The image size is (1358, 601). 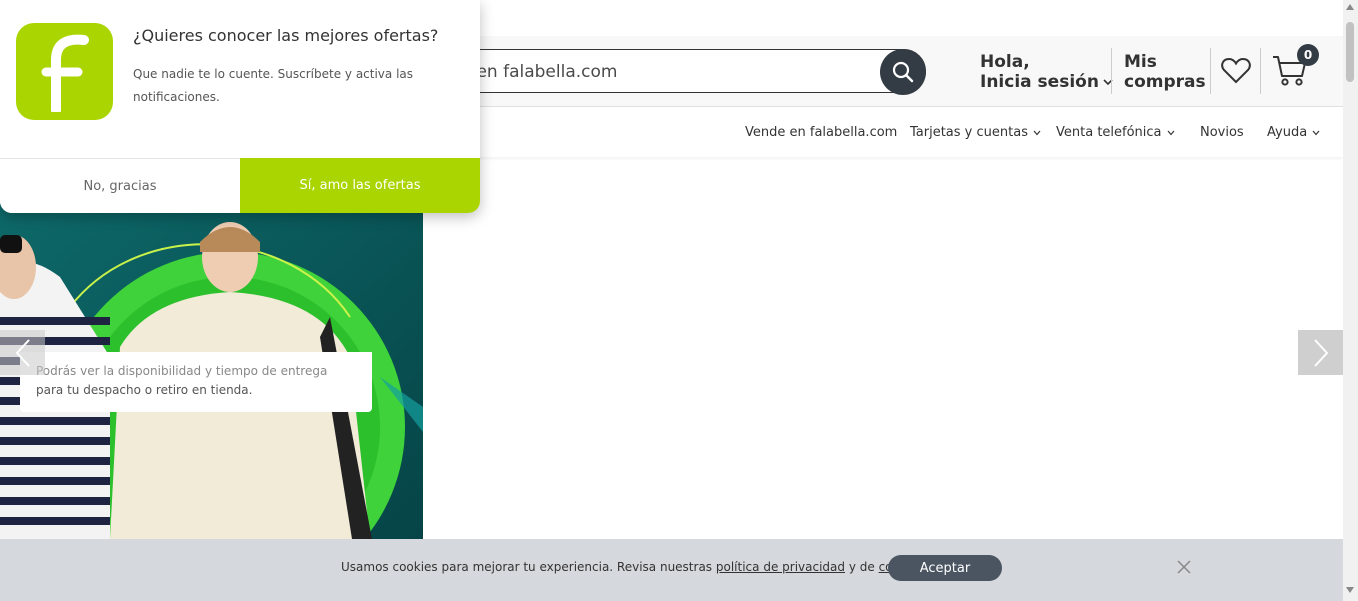 I want to click on carousel-next-button, so click(x=1320, y=352).